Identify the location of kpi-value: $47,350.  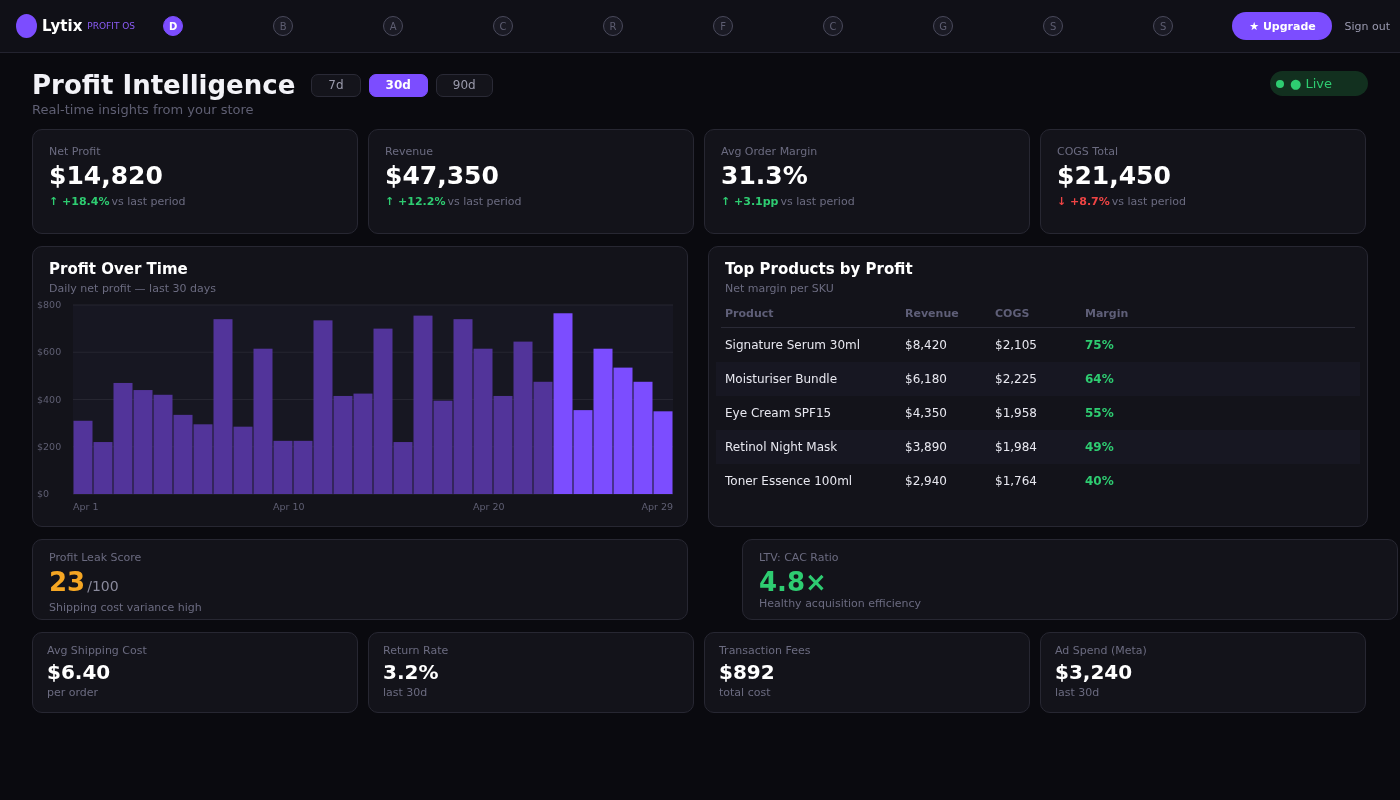
(442, 175).